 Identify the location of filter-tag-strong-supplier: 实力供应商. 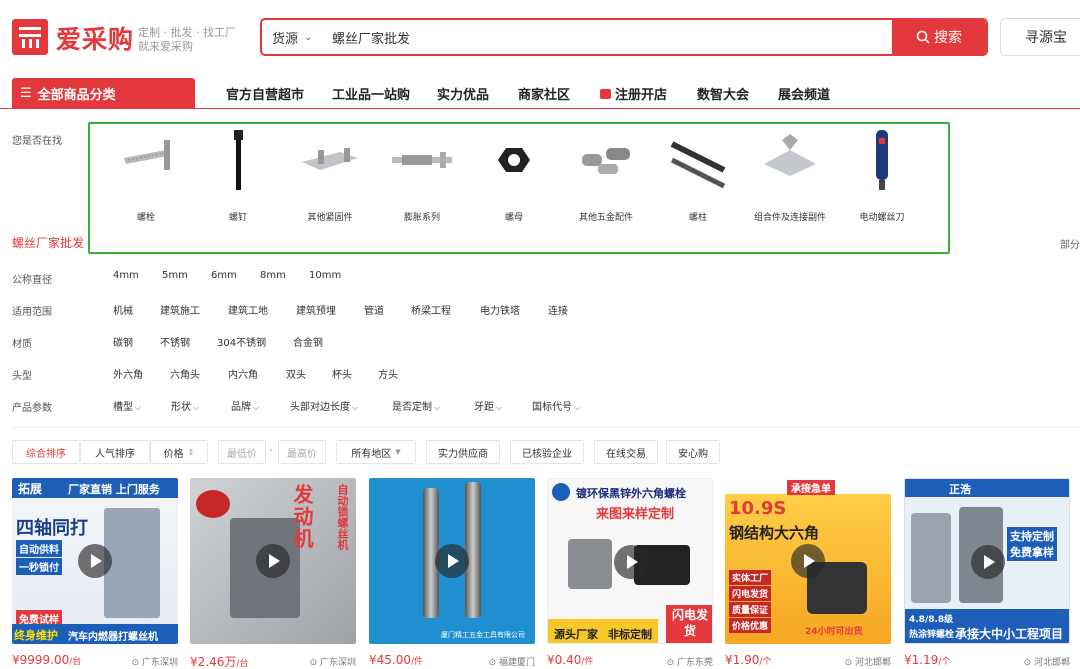
(463, 452).